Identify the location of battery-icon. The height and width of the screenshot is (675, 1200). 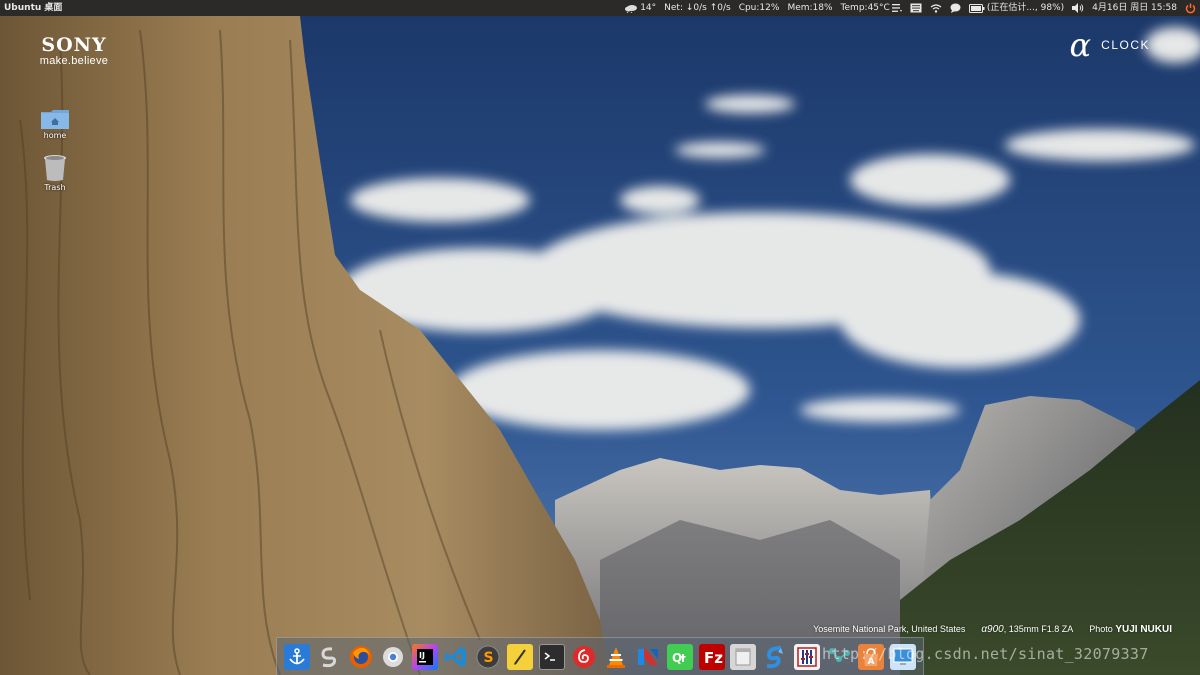
(976, 8).